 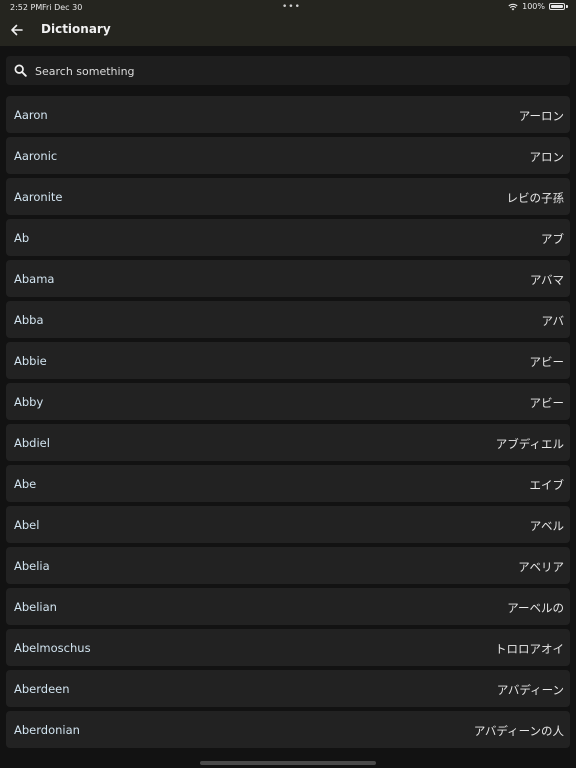 I want to click on entry-word: Abel, so click(x=27, y=525).